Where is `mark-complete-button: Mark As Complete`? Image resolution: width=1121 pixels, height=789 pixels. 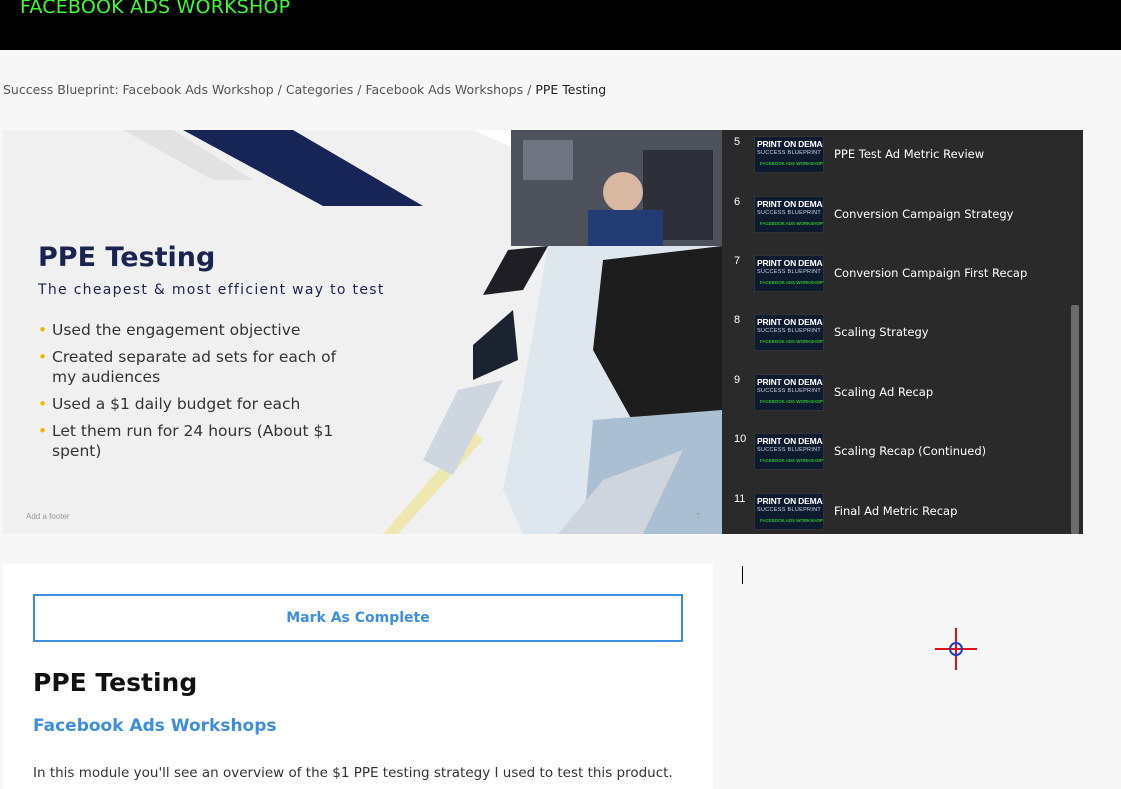
mark-complete-button: Mark As Complete is located at coordinates (358, 618).